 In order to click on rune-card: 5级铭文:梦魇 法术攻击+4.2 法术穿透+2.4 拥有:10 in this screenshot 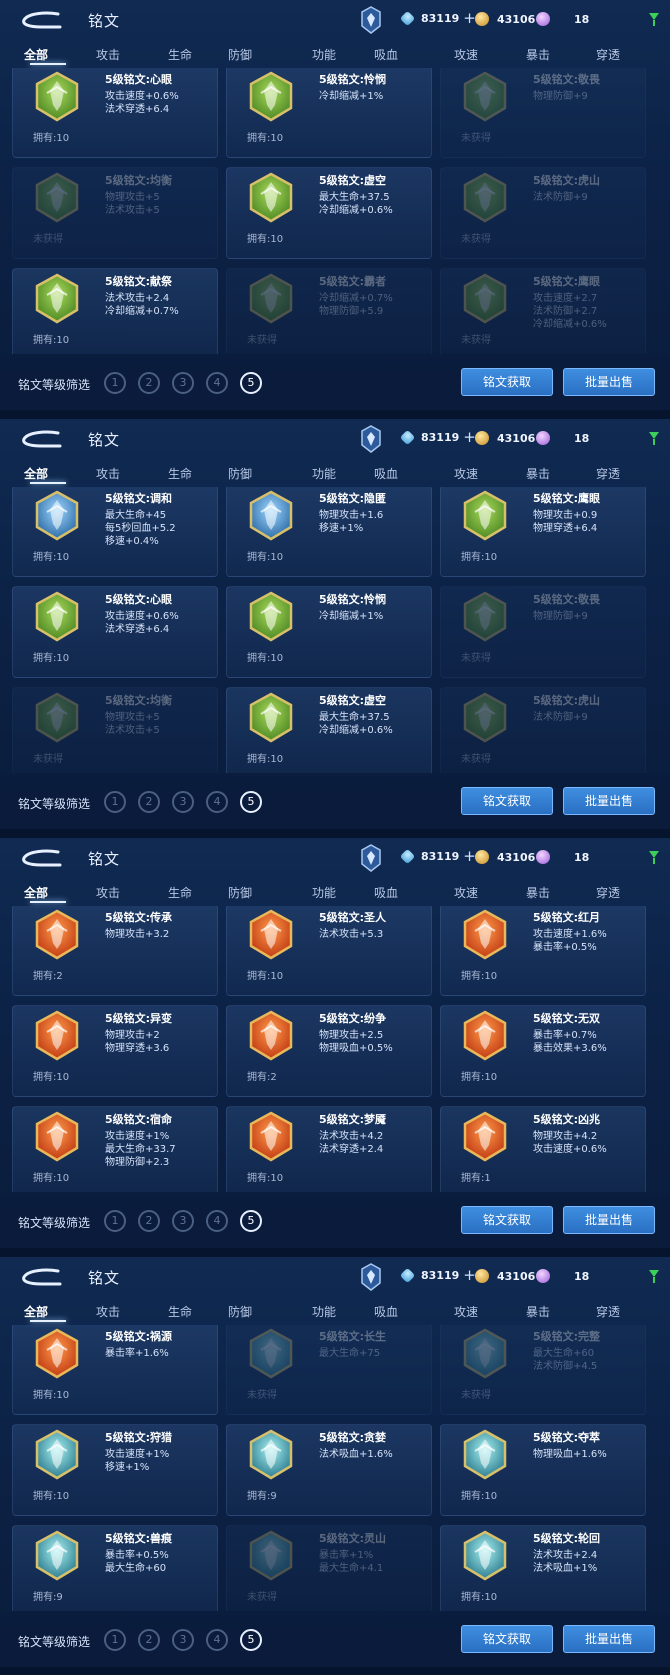, I will do `click(329, 1149)`.